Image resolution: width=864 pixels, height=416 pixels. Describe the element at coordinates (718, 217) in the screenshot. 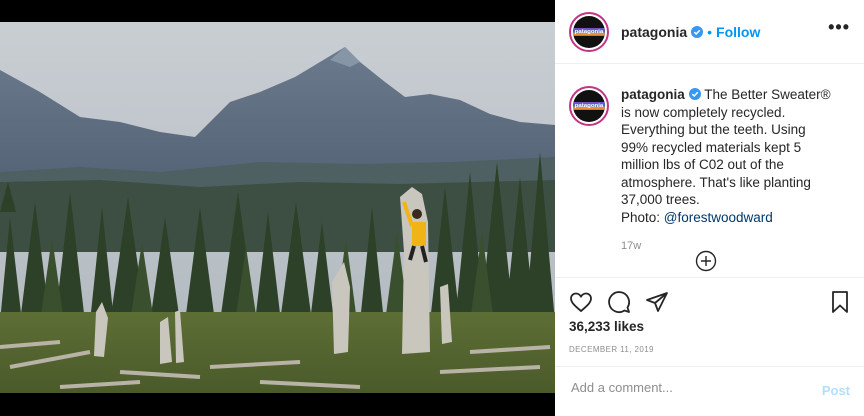

I see `photo-credit-link: @forestwoodward` at that location.